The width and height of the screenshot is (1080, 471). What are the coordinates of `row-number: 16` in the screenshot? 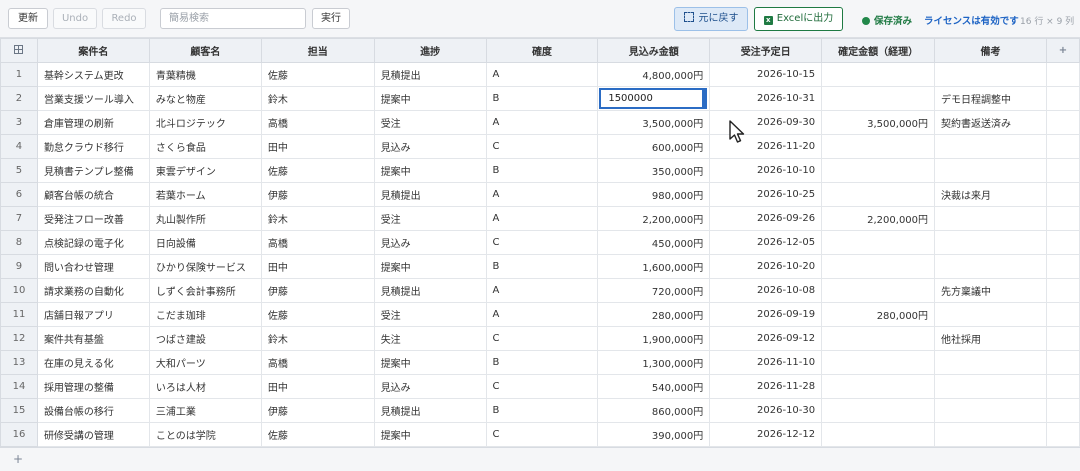 It's located at (19, 434).